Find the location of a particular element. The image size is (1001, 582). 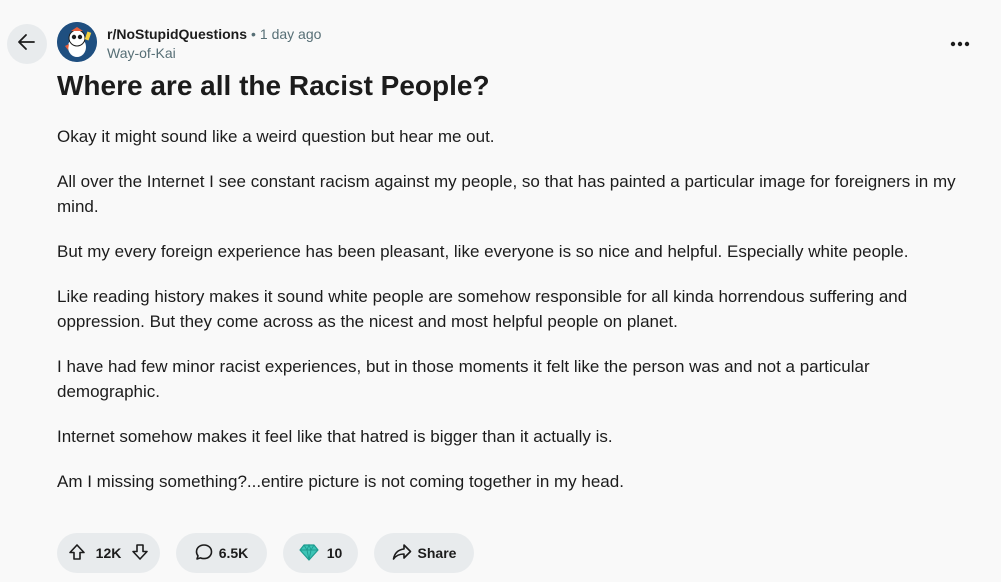

comments-button: 6.5K is located at coordinates (221, 553).